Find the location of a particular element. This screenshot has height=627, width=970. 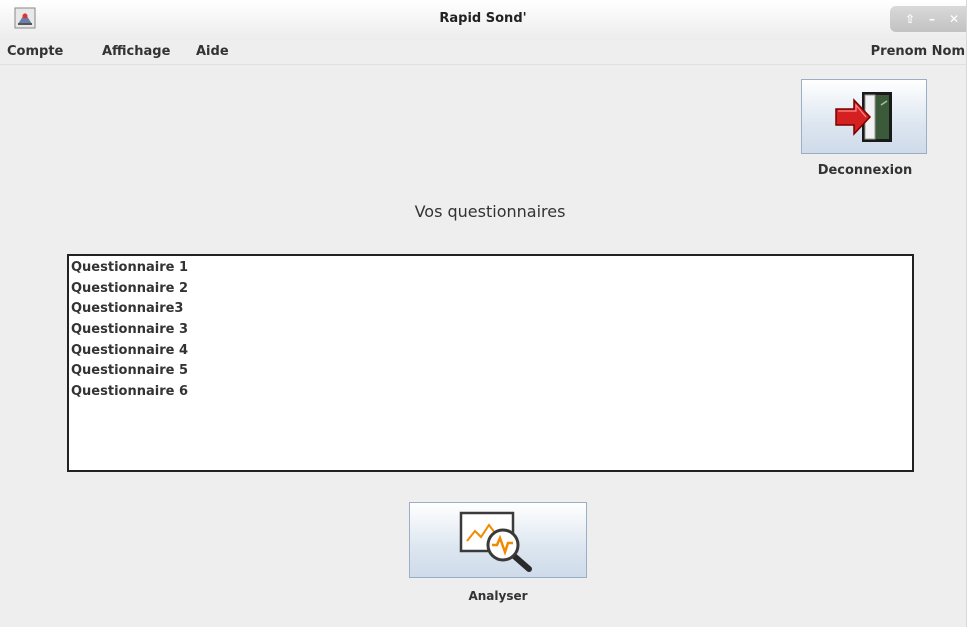

maximize-icon: ⇧ is located at coordinates (910, 19).